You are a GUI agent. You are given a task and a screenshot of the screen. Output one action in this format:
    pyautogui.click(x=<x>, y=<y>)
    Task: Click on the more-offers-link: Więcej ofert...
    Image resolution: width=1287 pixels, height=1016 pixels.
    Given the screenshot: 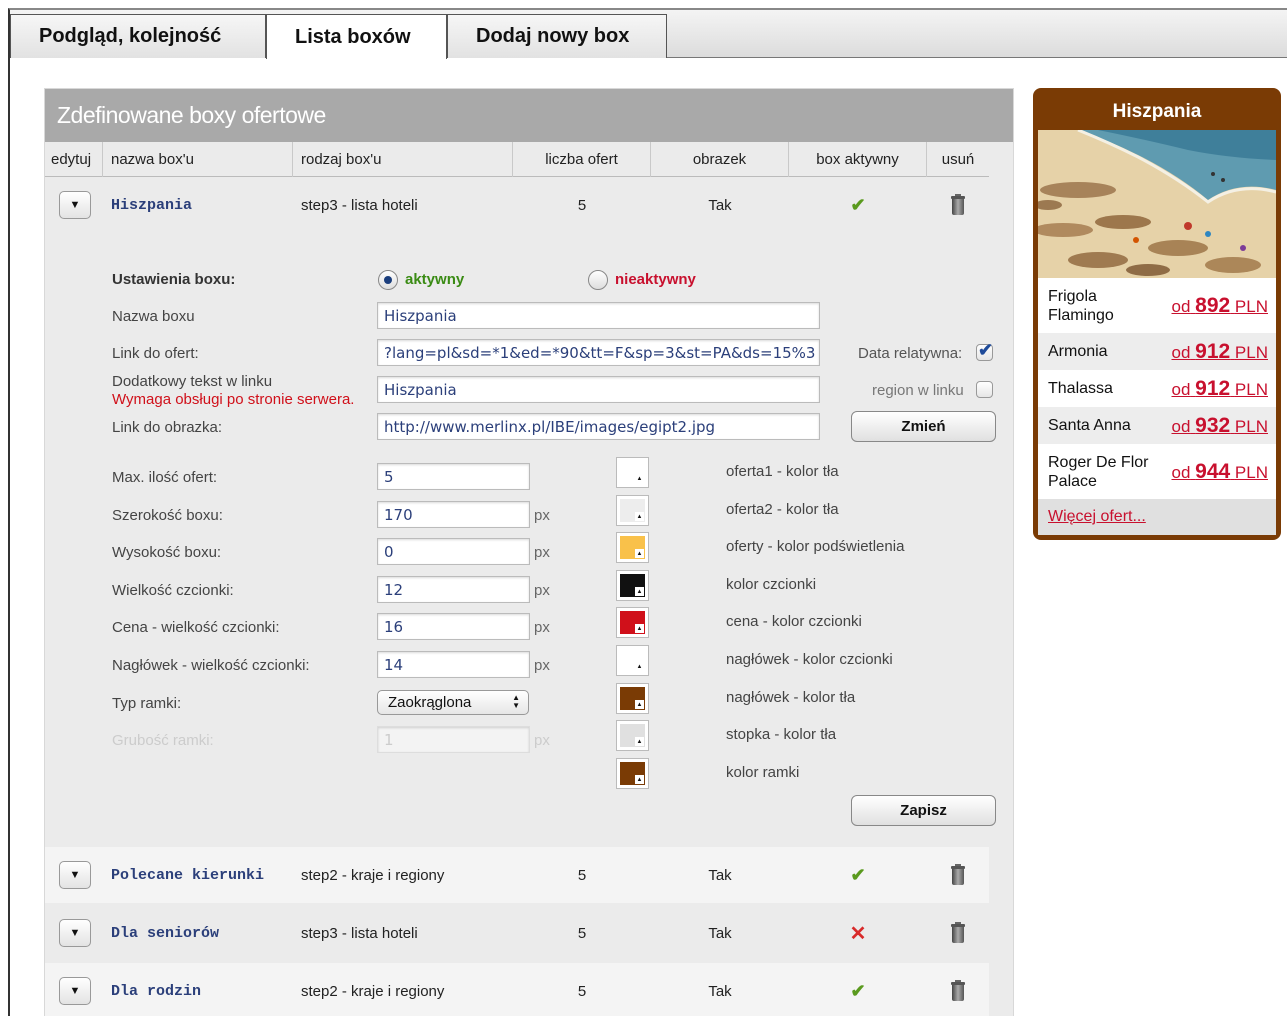 What is the action you would take?
    pyautogui.click(x=1157, y=517)
    